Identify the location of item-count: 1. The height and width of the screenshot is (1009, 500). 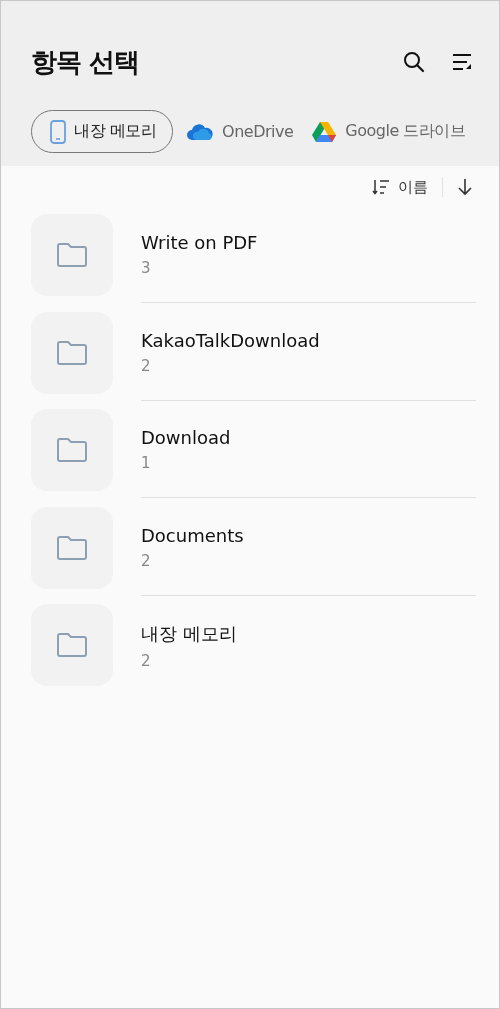
(146, 463).